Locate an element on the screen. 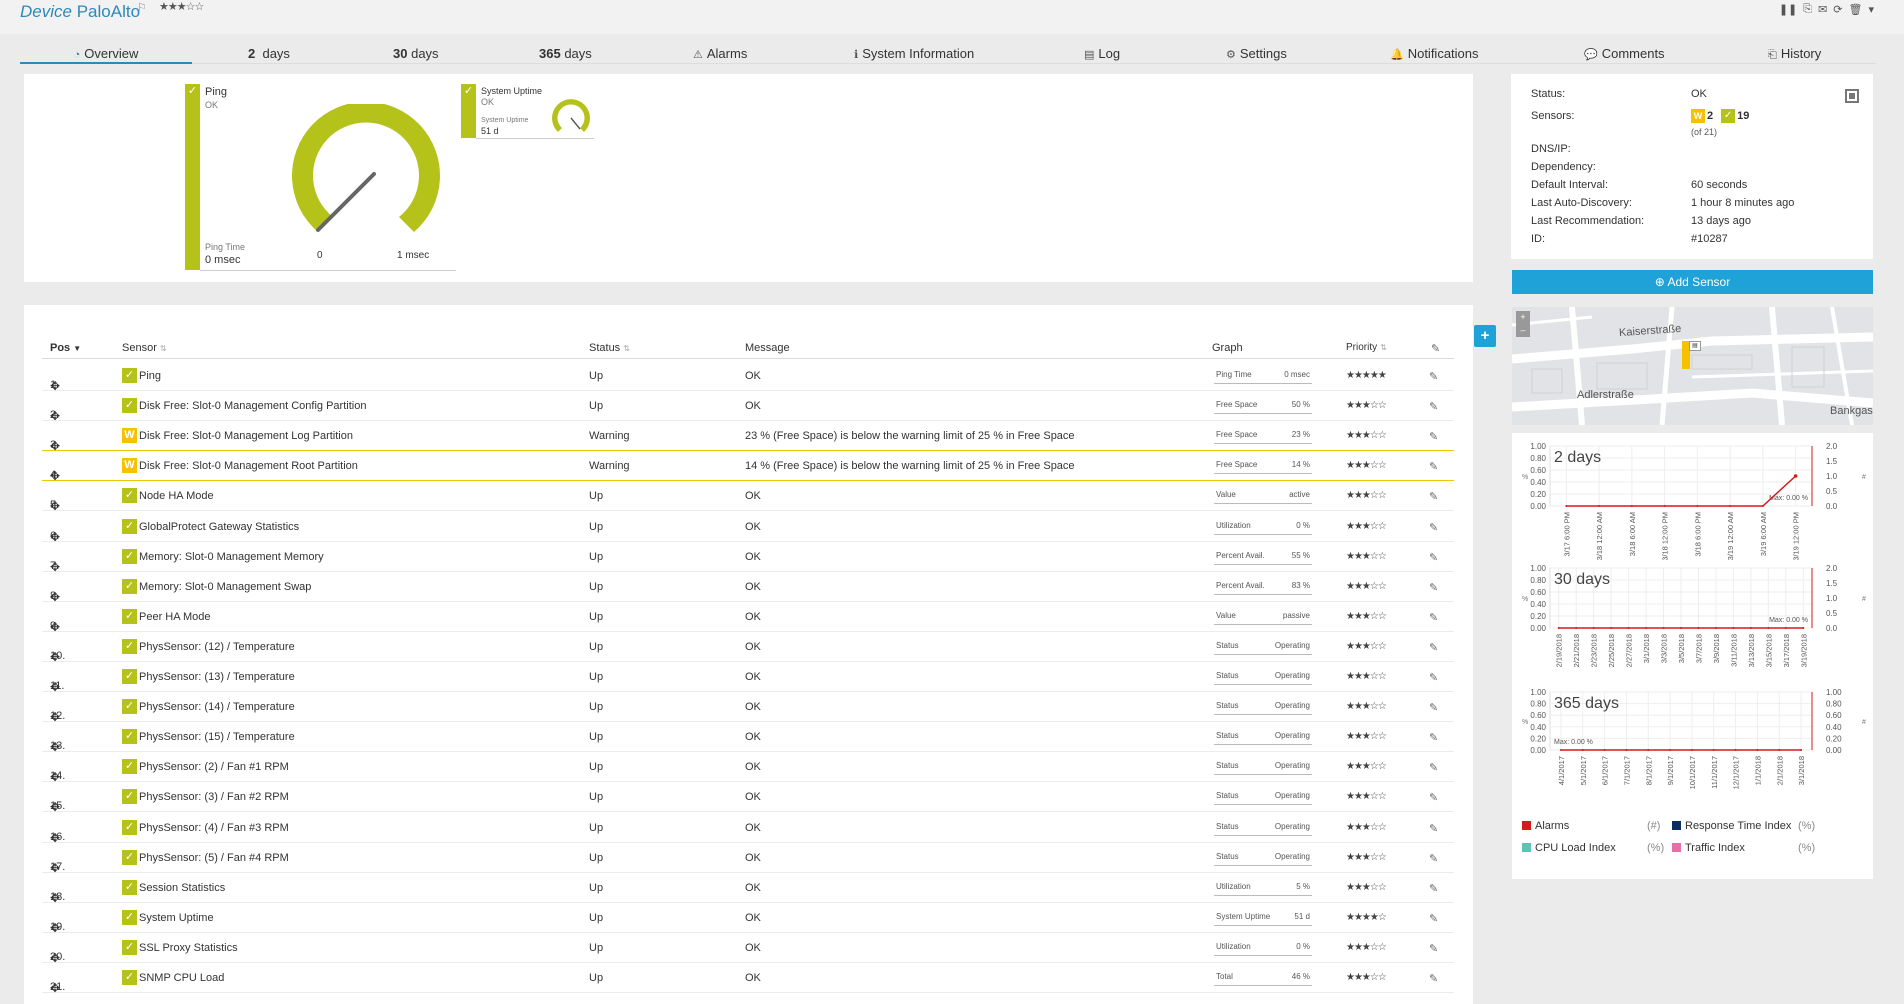 The height and width of the screenshot is (1004, 1904). tab-365-days: 365 days is located at coordinates (565, 54).